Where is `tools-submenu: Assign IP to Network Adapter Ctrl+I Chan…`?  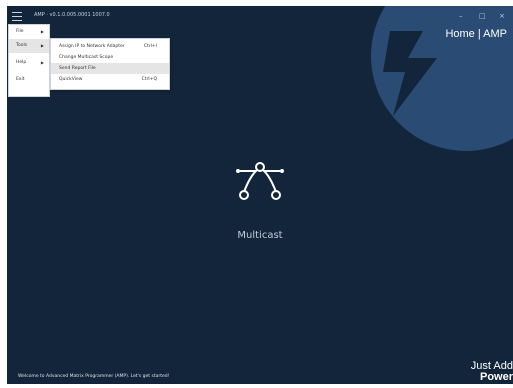
tools-submenu: Assign IP to Network Adapter Ctrl+I Chan… is located at coordinates (110, 64).